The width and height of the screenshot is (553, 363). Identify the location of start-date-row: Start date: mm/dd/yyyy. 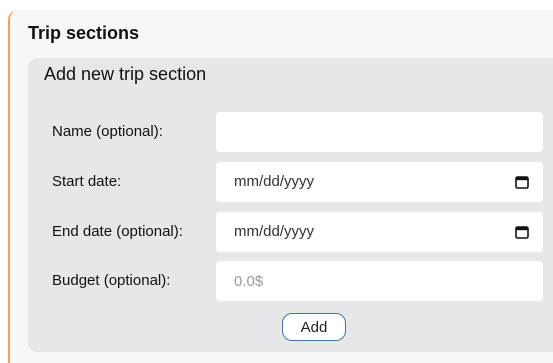
(290, 182).